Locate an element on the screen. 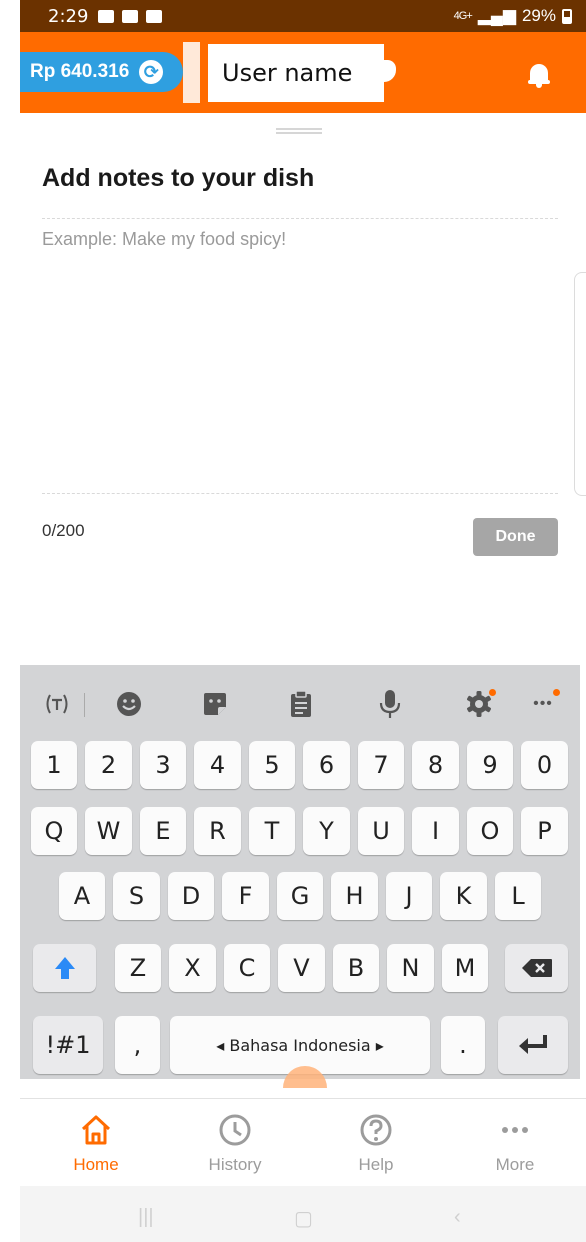  app-header: Rp 640.316 ⟳ User name is located at coordinates (303, 72).